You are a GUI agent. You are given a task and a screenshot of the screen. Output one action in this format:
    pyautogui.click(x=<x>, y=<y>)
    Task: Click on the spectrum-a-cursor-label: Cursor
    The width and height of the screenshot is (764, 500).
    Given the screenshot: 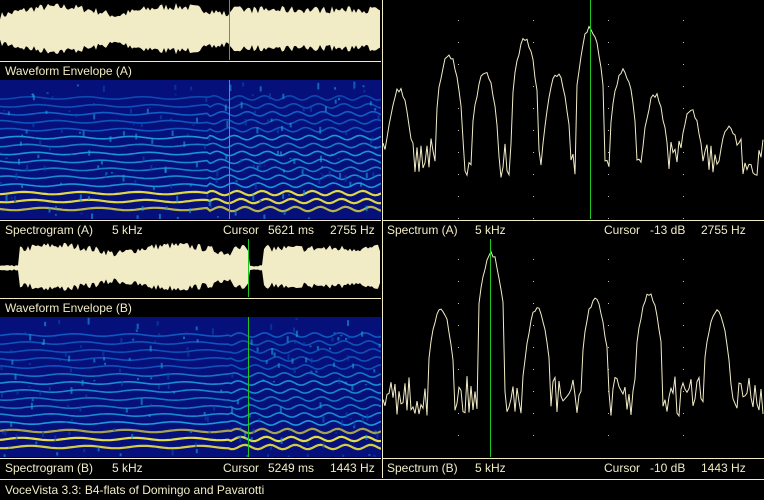 What is the action you would take?
    pyautogui.click(x=622, y=230)
    